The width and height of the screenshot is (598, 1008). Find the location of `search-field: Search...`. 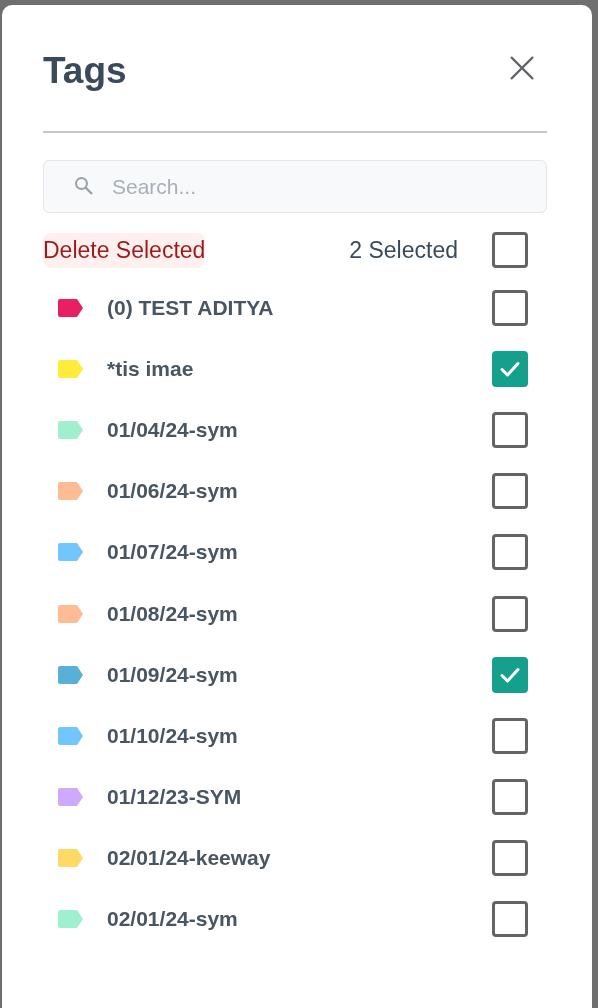

search-field: Search... is located at coordinates (295, 186).